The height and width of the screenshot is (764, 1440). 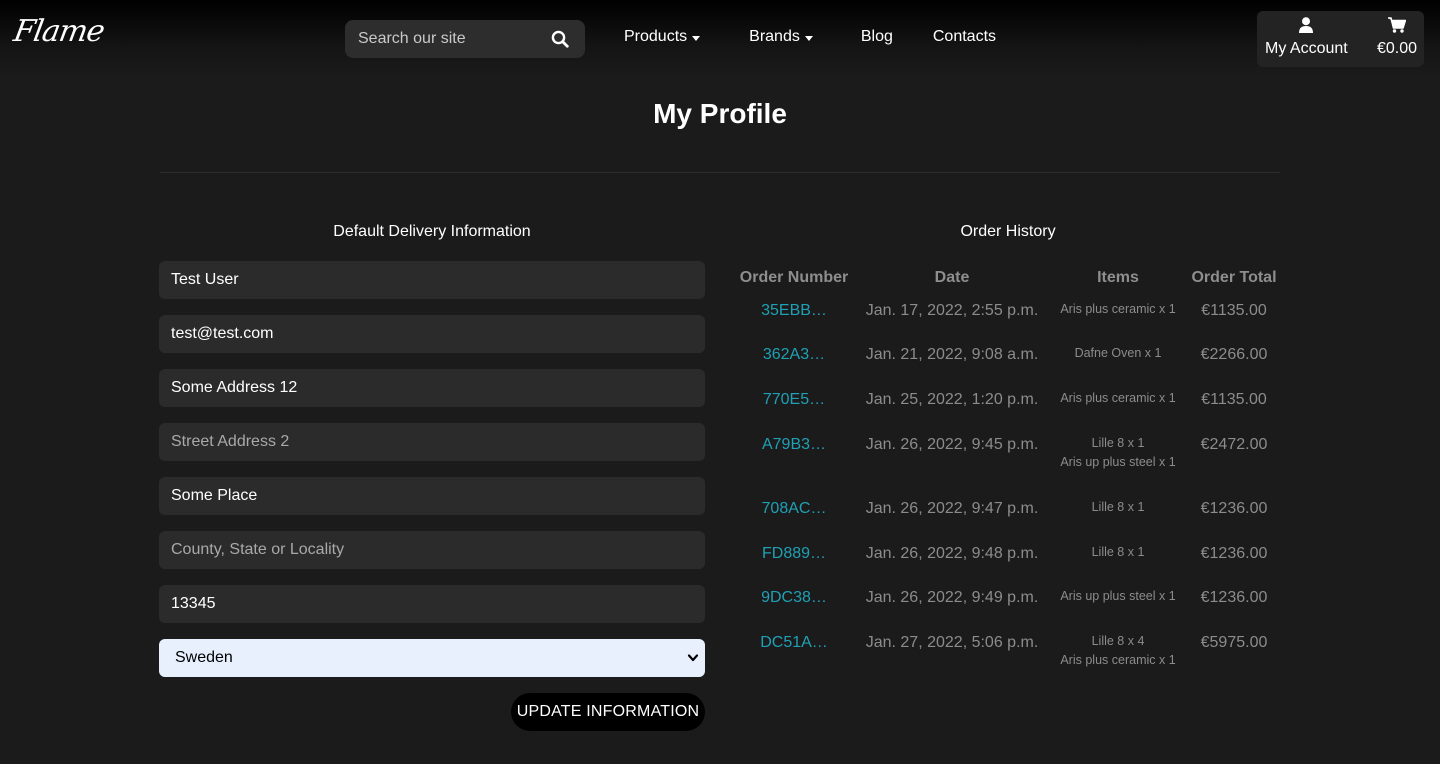 What do you see at coordinates (432, 658) in the screenshot?
I see `country-select: Sweden` at bounding box center [432, 658].